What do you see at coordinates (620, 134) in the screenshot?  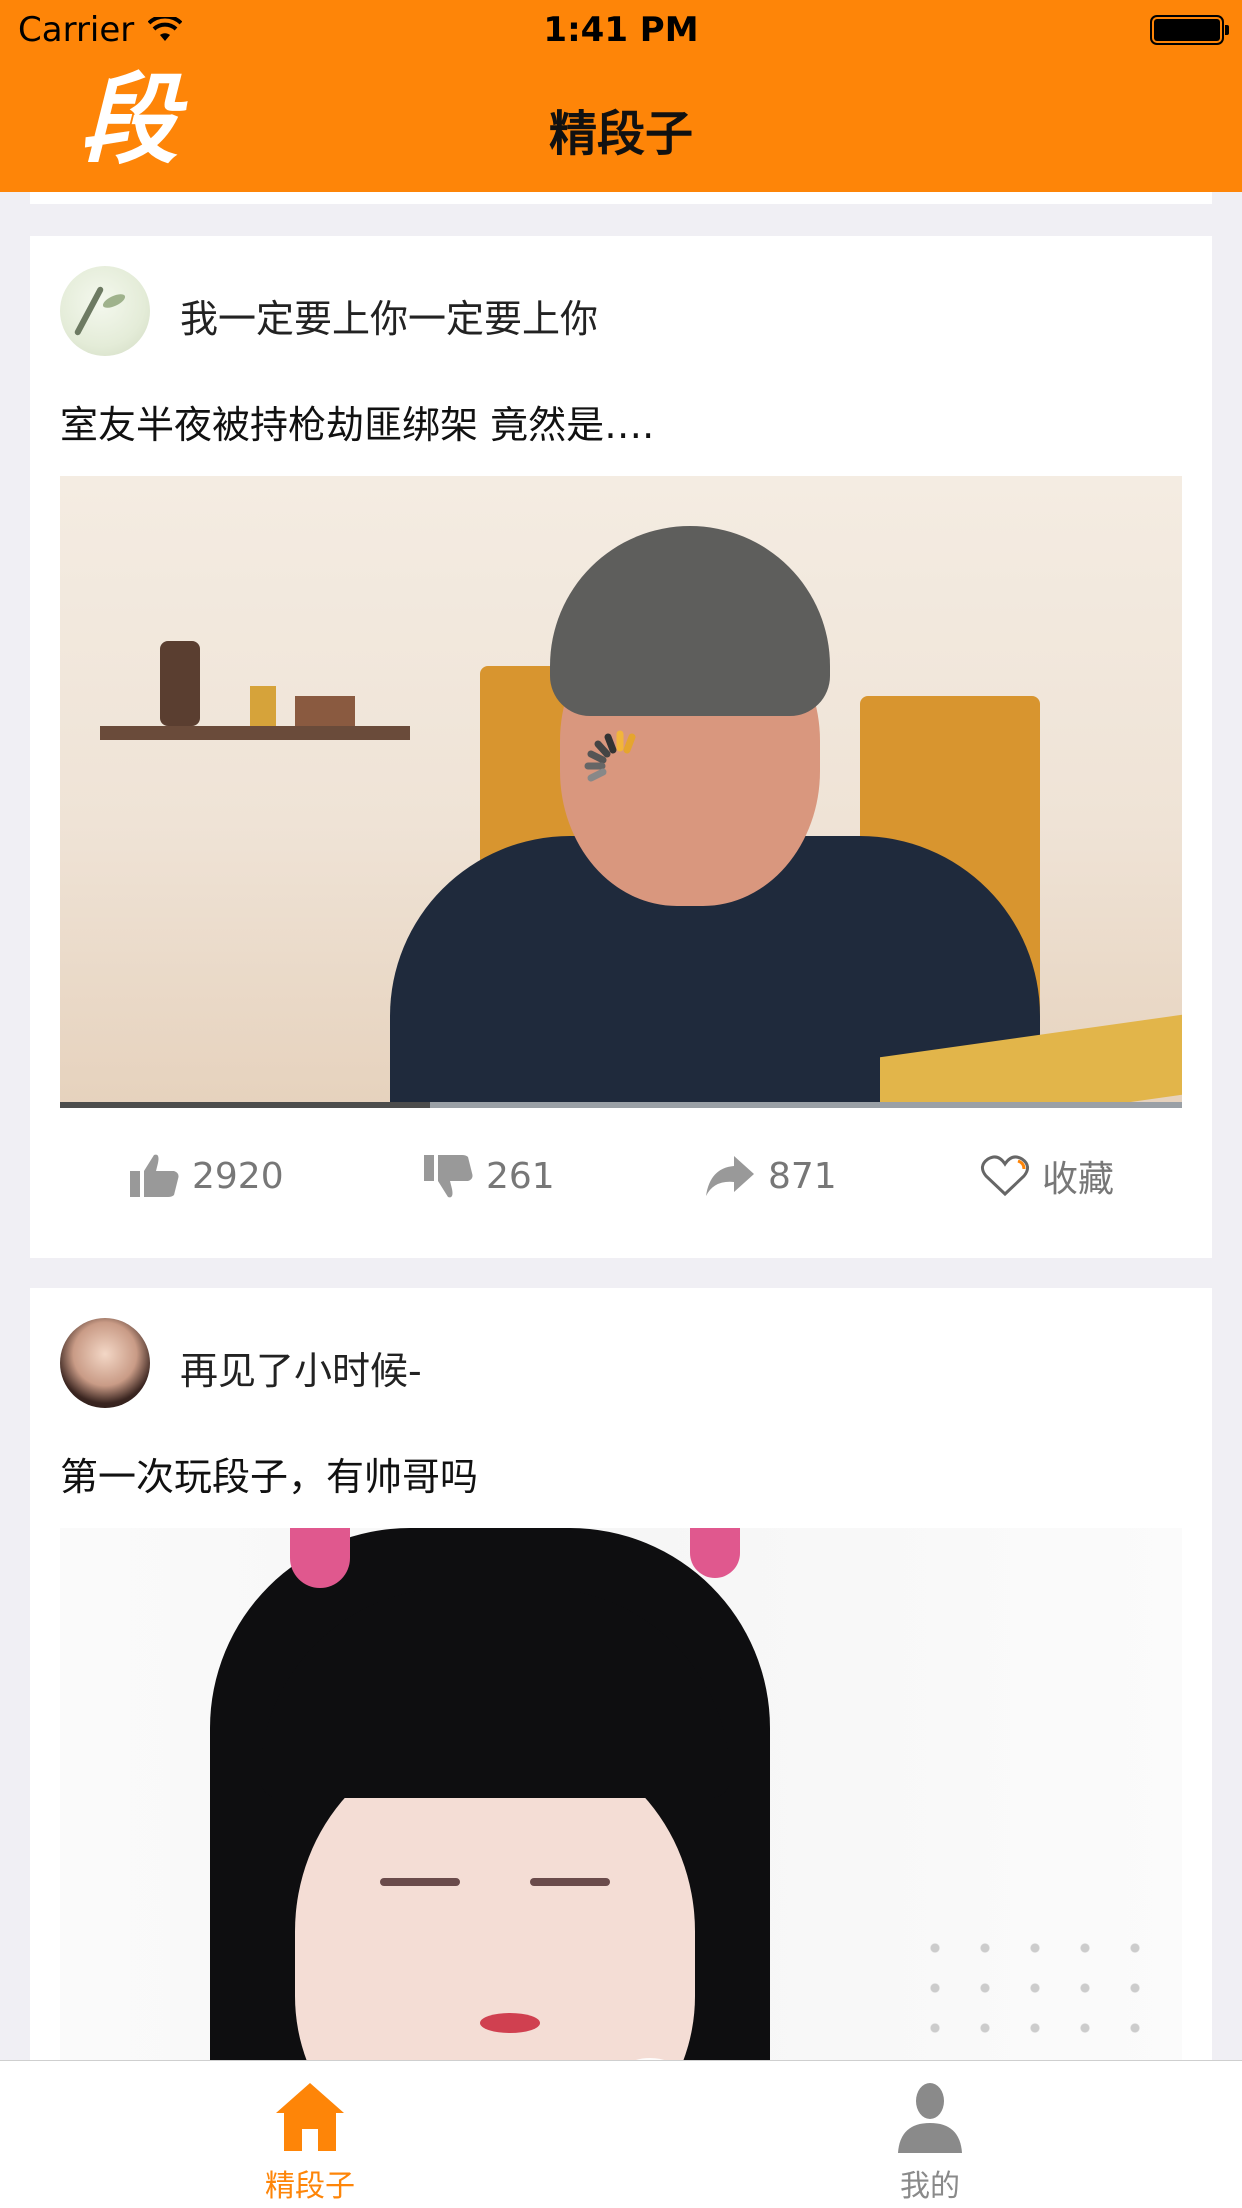 I see `page-title: 精段子` at bounding box center [620, 134].